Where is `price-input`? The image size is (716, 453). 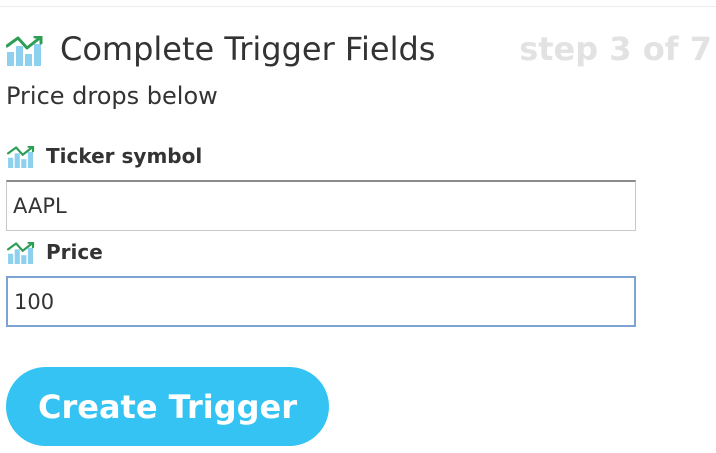
price-input is located at coordinates (321, 301).